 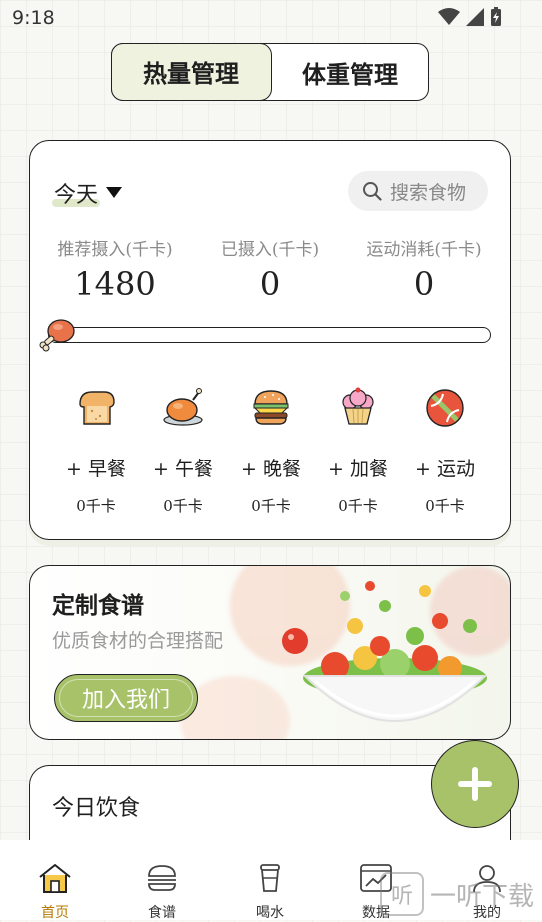 I want to click on tab-home: 首页, so click(x=55, y=892).